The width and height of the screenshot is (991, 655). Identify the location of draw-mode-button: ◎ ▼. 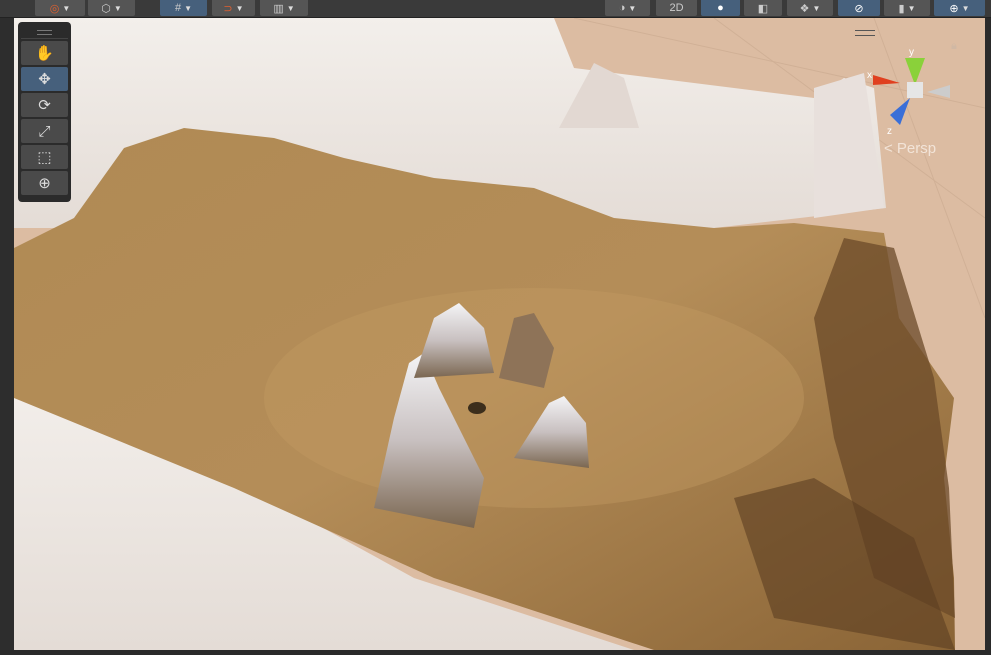
(60, 8).